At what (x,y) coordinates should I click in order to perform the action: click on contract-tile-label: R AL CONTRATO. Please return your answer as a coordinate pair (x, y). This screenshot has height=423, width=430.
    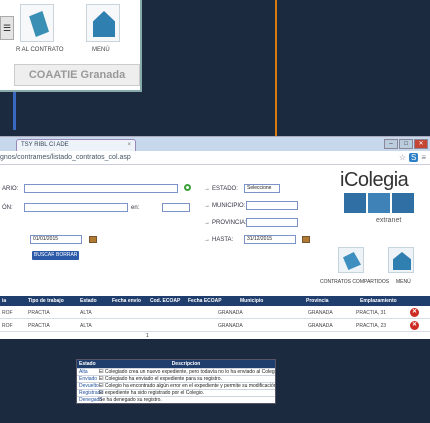
    Looking at the image, I should click on (40, 50).